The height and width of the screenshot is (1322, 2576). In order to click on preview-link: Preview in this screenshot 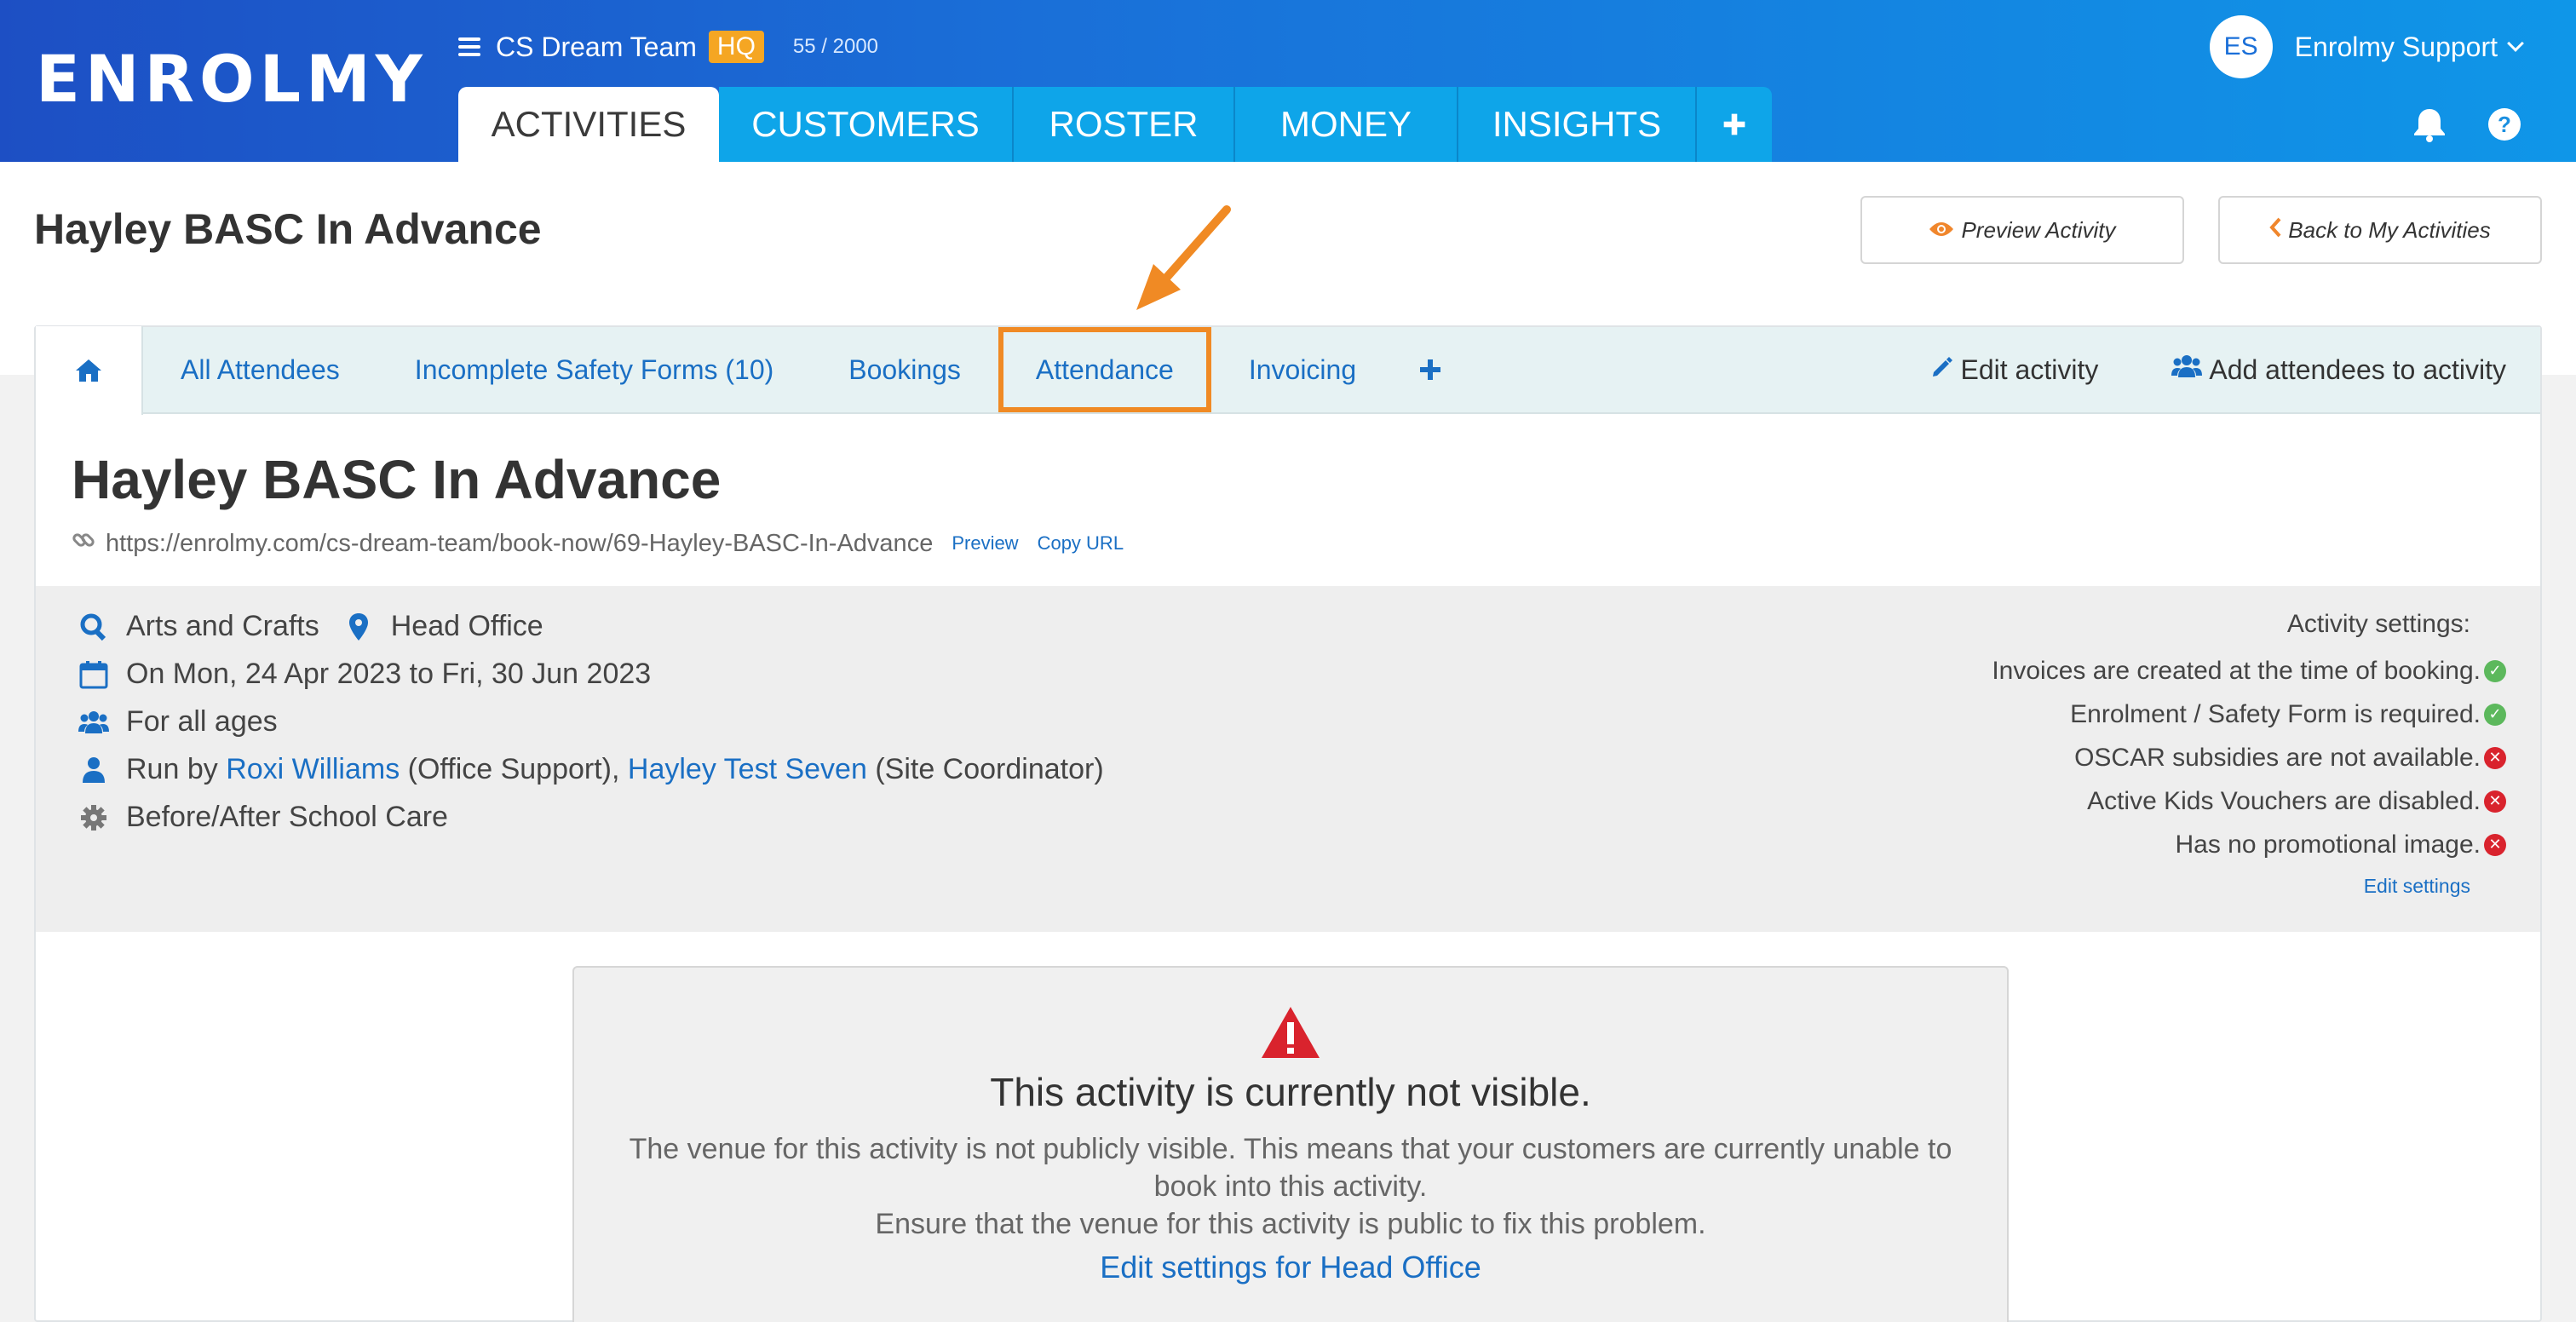, I will do `click(985, 543)`.